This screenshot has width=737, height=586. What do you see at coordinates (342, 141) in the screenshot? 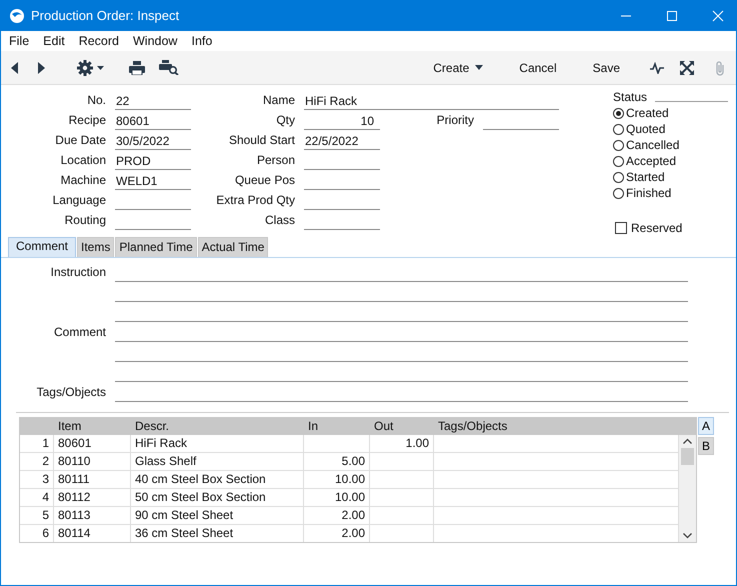
I see `input-field: 22/5/2022` at bounding box center [342, 141].